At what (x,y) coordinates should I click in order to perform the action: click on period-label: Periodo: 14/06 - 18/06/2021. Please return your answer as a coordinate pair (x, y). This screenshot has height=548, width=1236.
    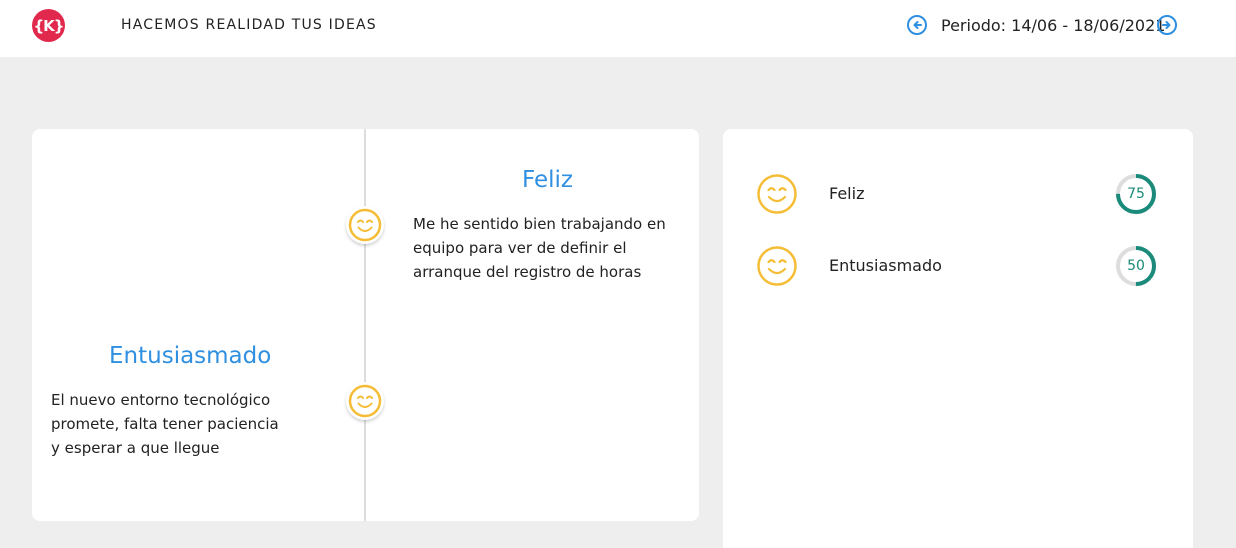
    Looking at the image, I should click on (1053, 25).